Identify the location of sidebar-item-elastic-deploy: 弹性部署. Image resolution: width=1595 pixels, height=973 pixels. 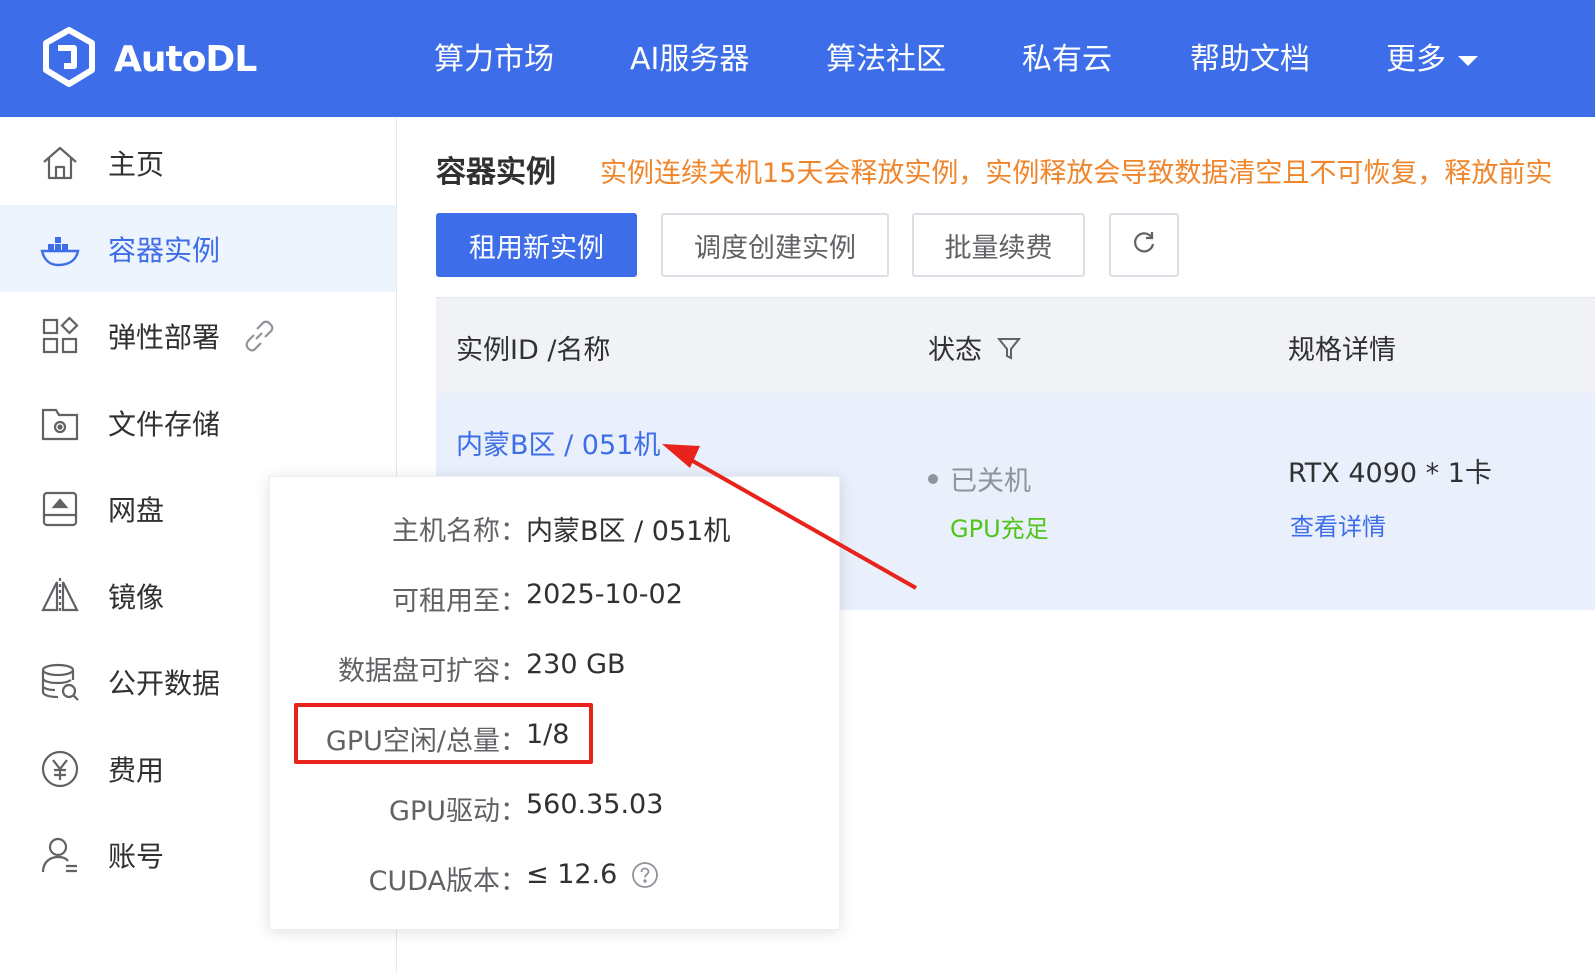
(198, 335).